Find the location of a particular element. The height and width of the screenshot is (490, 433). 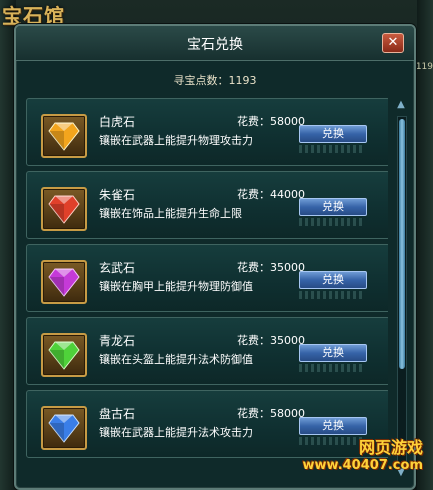

background-right-panel is located at coordinates (425, 245).